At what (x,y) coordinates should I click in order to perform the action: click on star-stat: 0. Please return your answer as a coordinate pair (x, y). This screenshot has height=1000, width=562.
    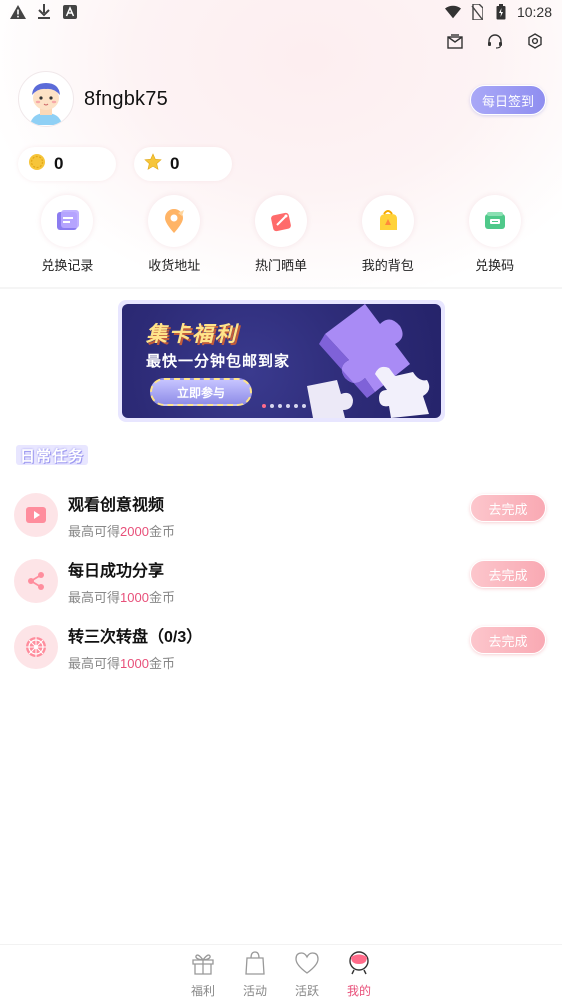
    Looking at the image, I should click on (183, 164).